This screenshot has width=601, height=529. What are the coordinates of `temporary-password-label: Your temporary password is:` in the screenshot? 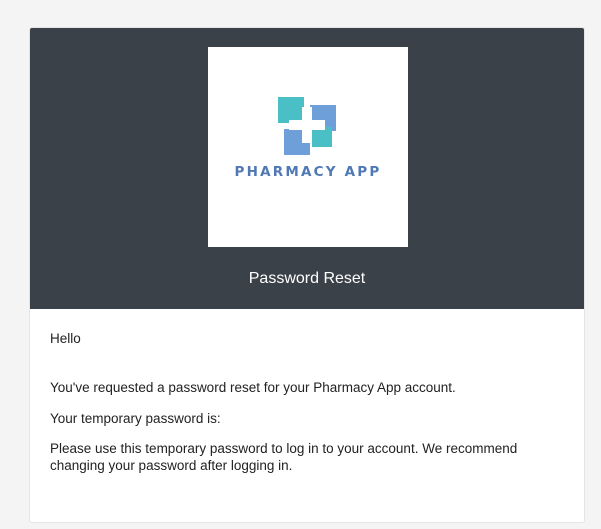 It's located at (135, 418).